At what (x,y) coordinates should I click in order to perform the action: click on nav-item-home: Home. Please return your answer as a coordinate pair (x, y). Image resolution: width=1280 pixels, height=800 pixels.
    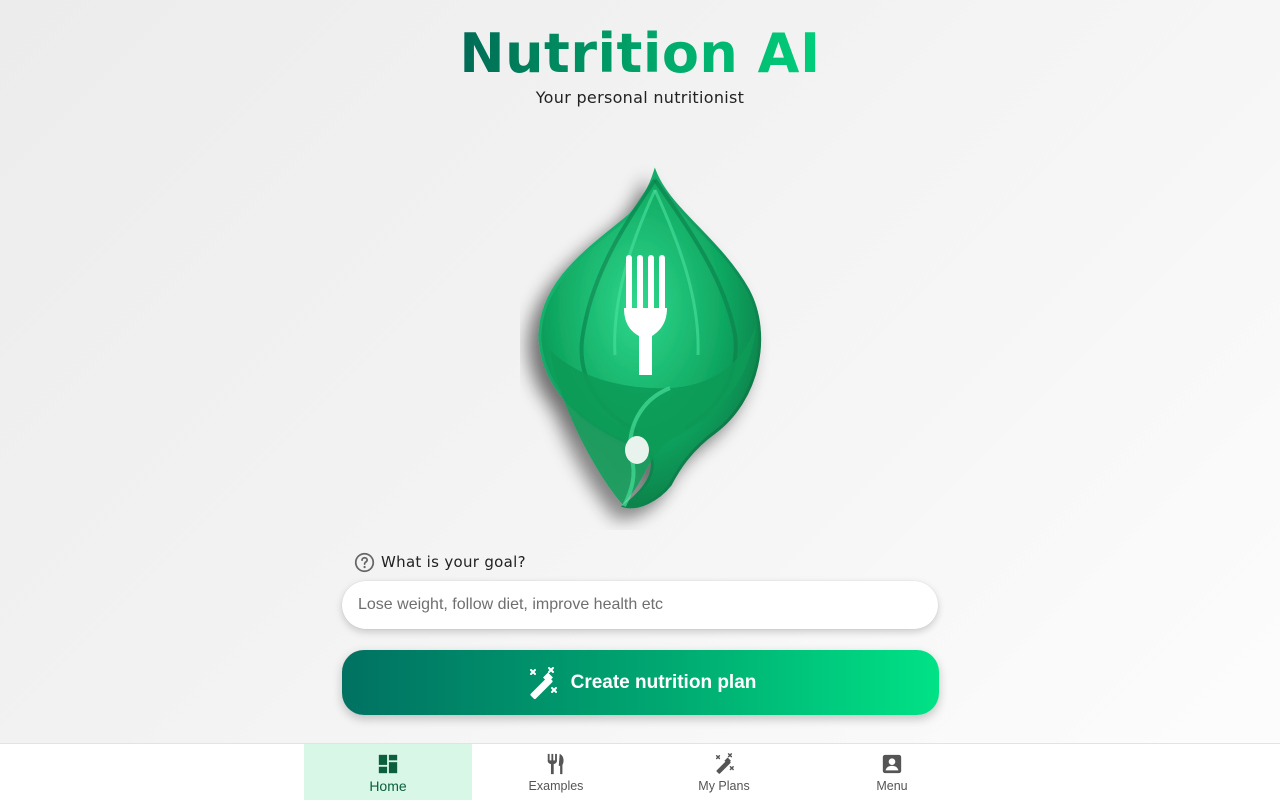
    Looking at the image, I should click on (388, 772).